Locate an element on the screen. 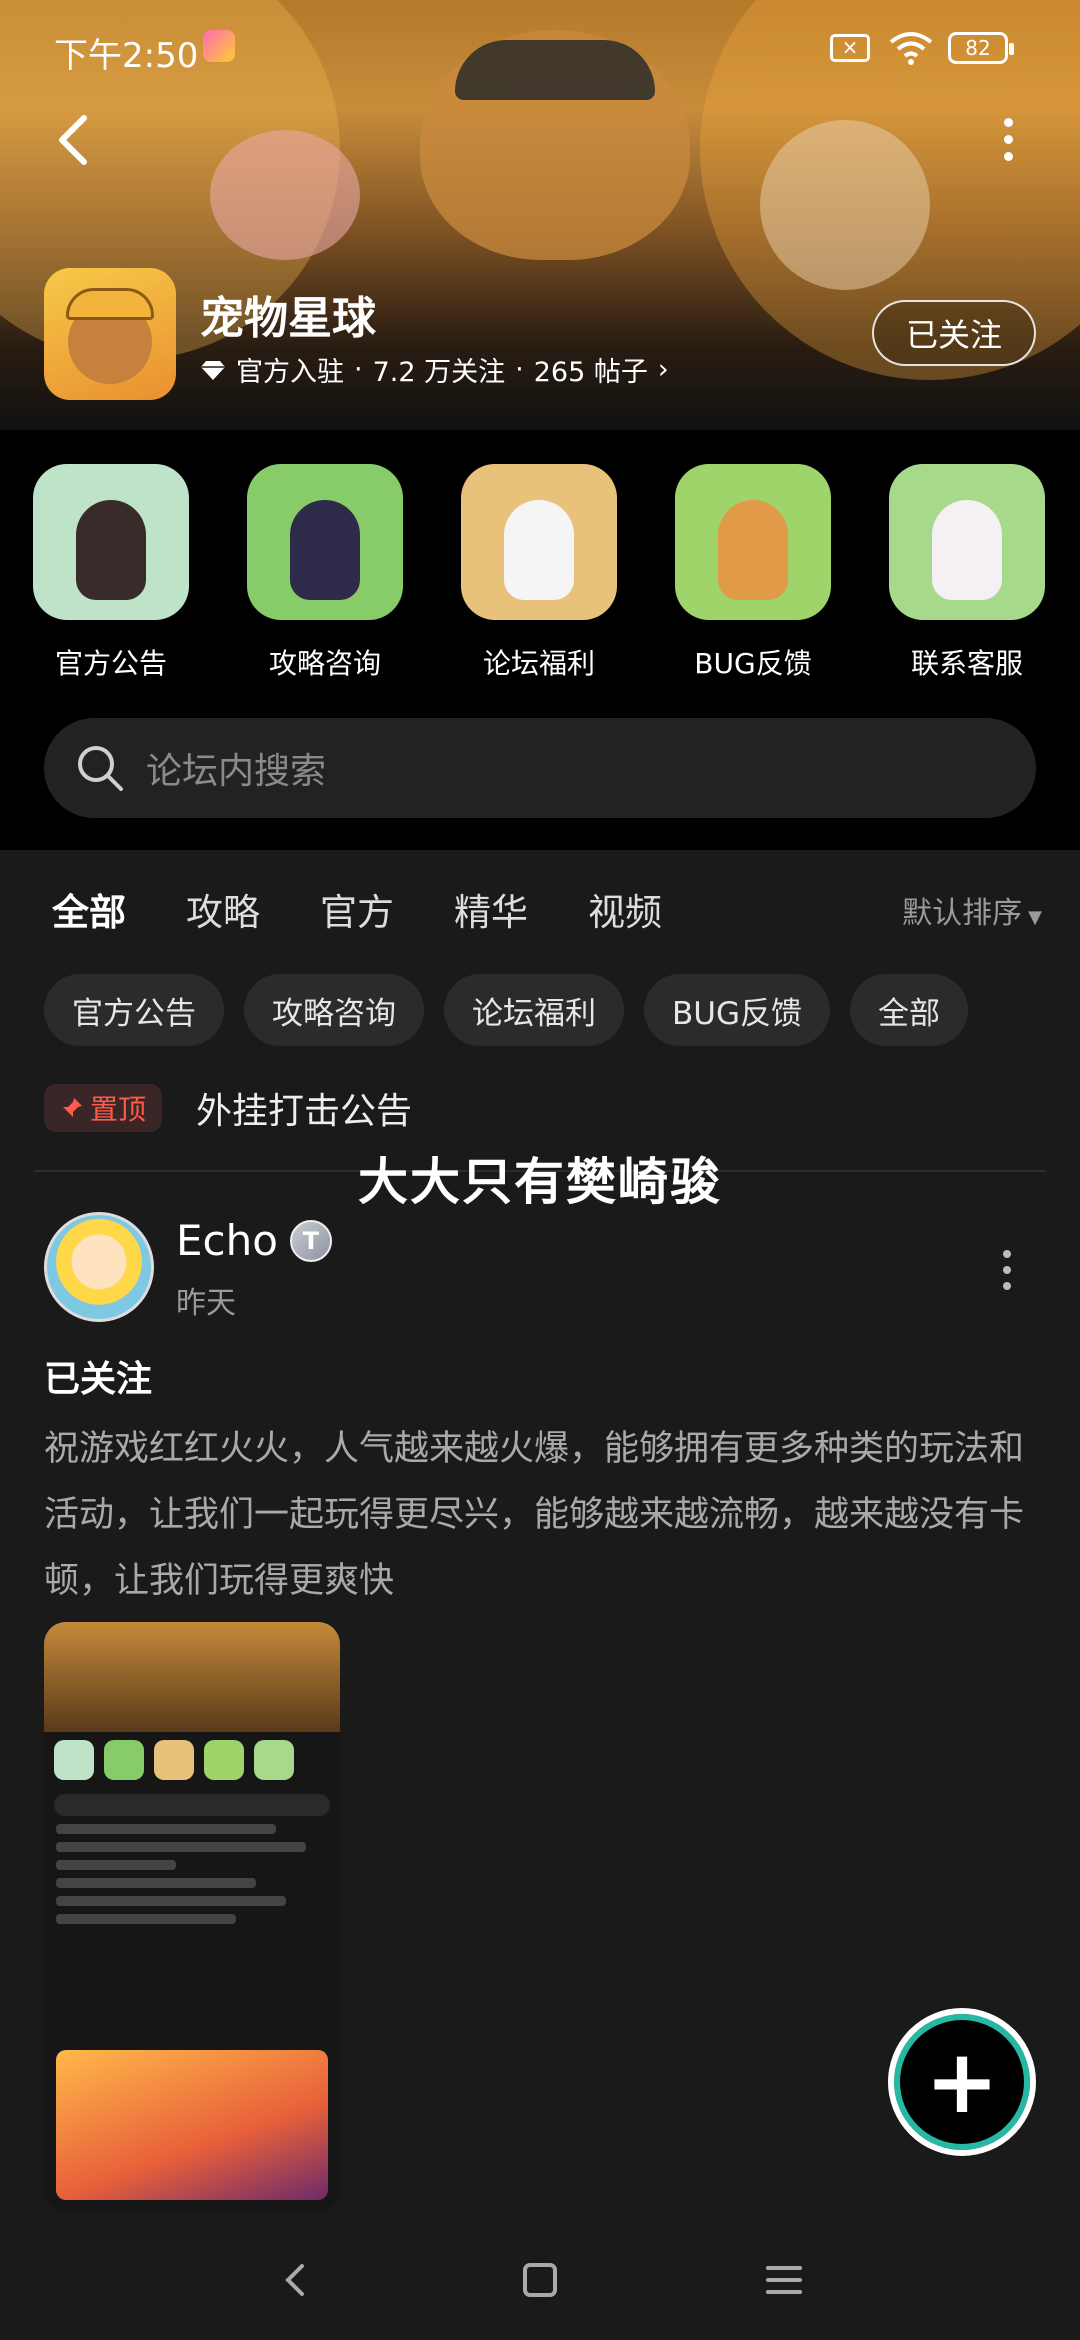 This screenshot has height=2340, width=1080. game-title: 宠物星球 is located at coordinates (288, 318).